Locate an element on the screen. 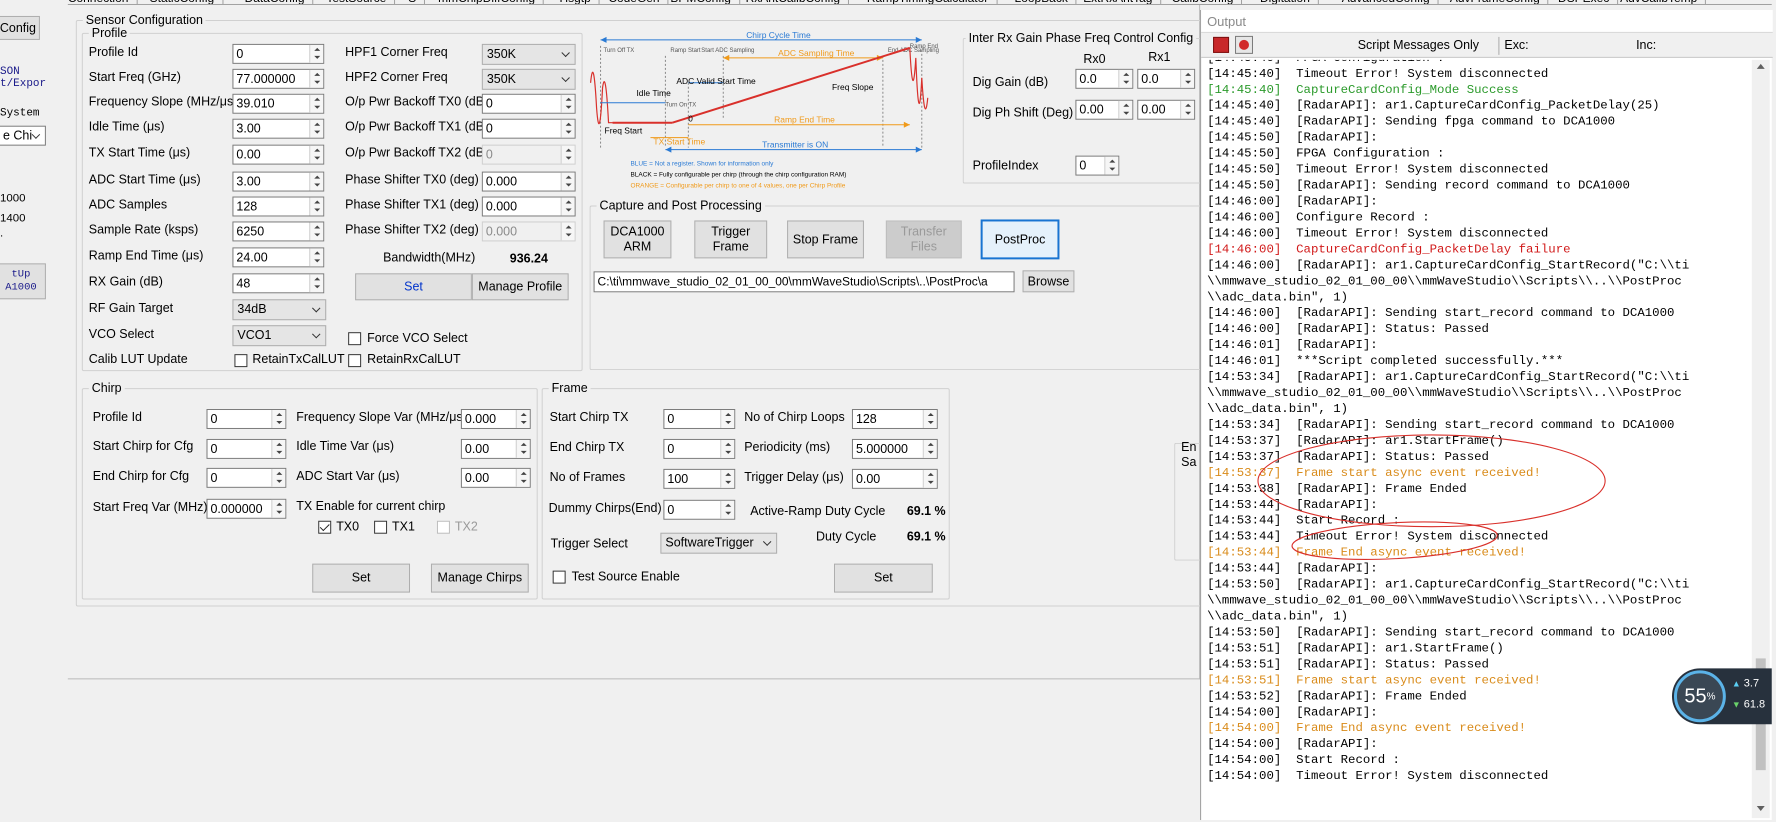 This screenshot has width=1776, height=822. rx-gain-input: 48 is located at coordinates (278, 283).